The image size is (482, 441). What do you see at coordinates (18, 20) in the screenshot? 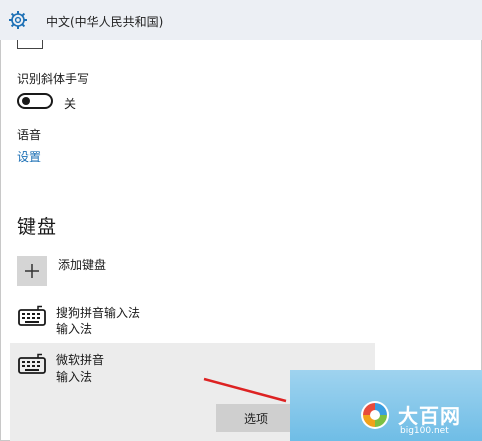
I see `gear-icon` at bounding box center [18, 20].